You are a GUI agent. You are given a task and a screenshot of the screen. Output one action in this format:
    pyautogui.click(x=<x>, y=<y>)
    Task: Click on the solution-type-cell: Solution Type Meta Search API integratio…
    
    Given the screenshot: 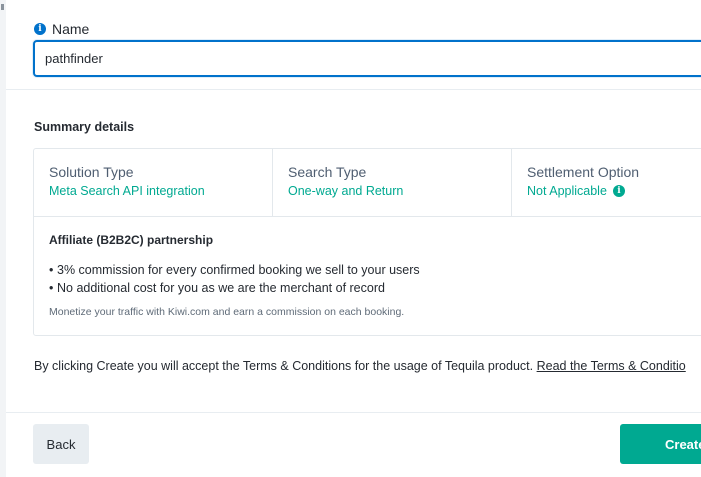 What is the action you would take?
    pyautogui.click(x=153, y=182)
    